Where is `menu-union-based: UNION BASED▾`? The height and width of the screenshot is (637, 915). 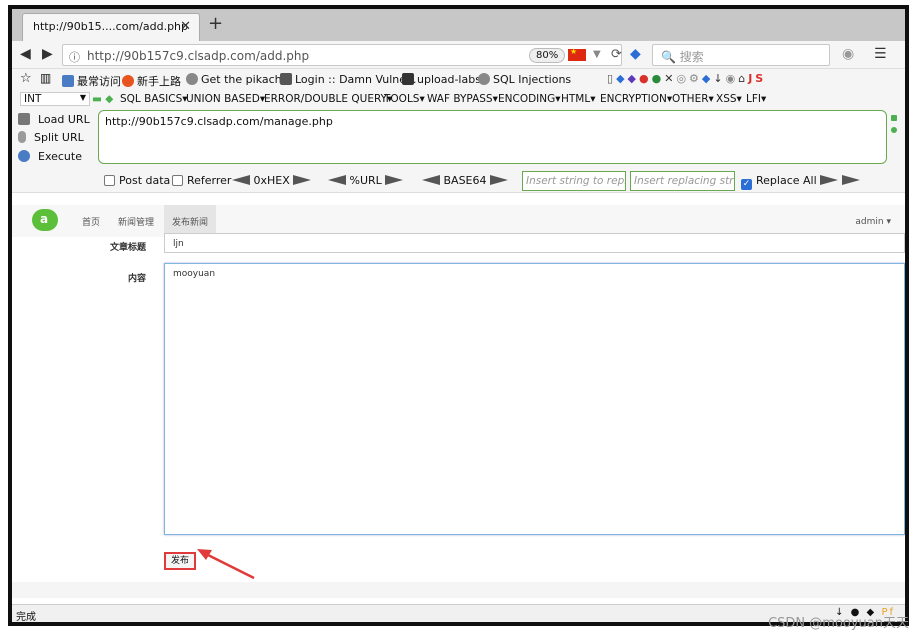 menu-union-based: UNION BASED▾ is located at coordinates (225, 99).